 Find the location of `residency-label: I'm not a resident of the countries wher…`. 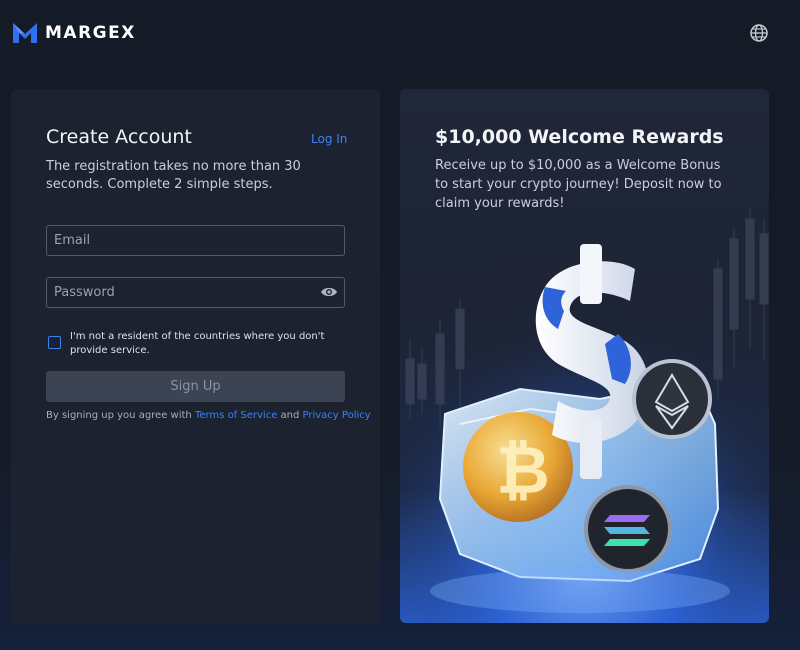

residency-label: I'm not a resident of the countries wher… is located at coordinates (197, 343).